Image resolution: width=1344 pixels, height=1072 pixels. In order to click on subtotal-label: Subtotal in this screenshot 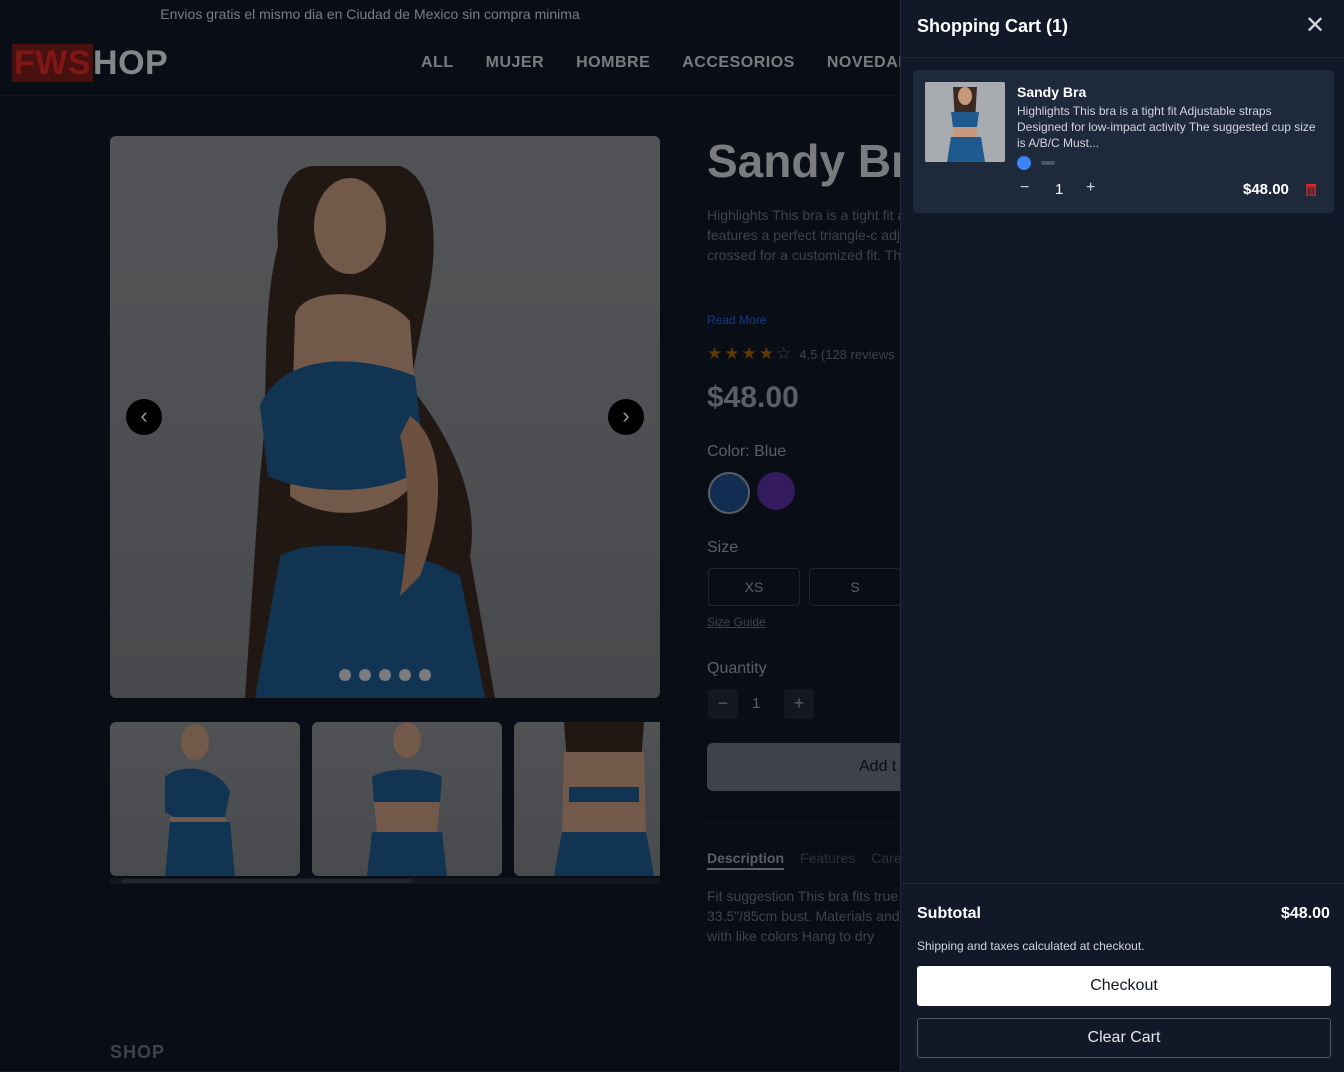, I will do `click(949, 913)`.